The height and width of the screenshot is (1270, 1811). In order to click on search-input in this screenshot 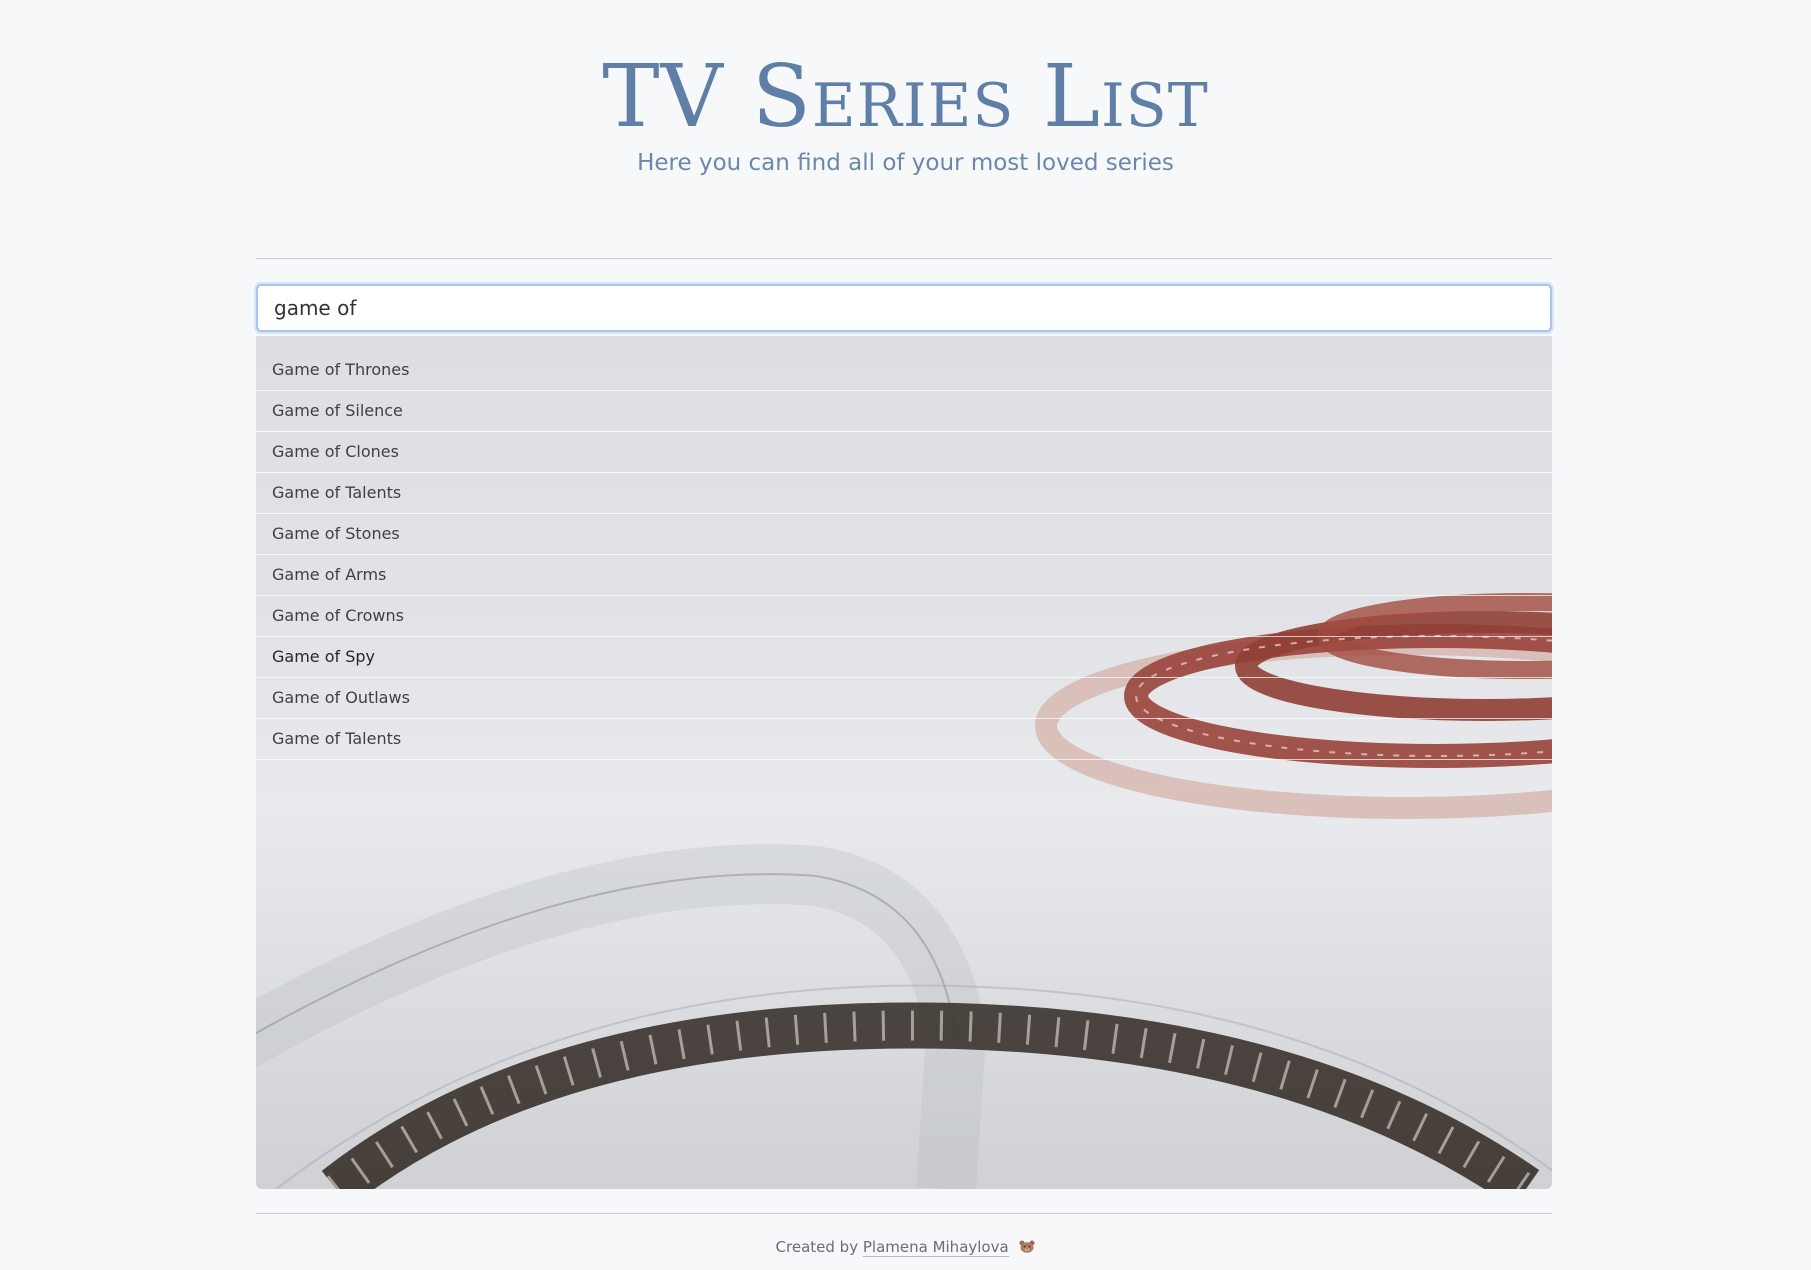, I will do `click(904, 308)`.